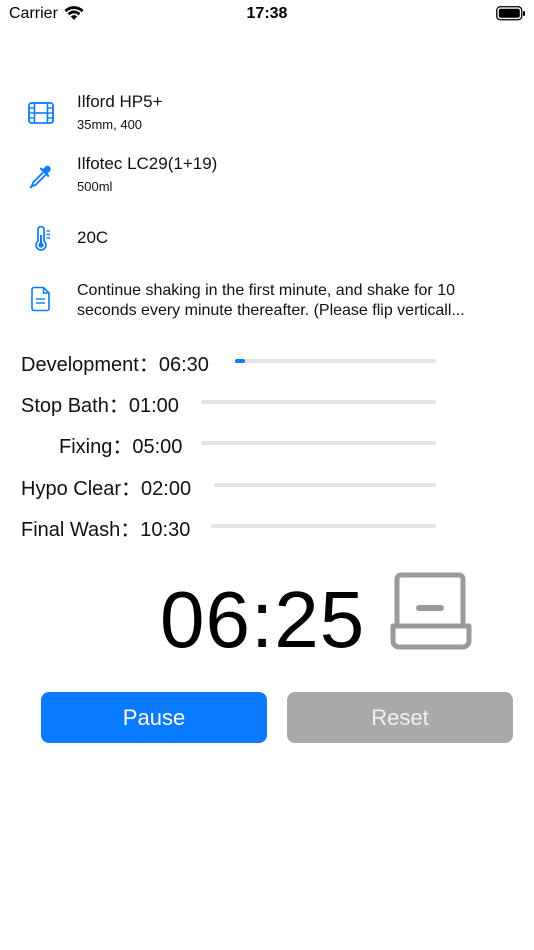 The image size is (534, 950). I want to click on dropper-icon, so click(41, 179).